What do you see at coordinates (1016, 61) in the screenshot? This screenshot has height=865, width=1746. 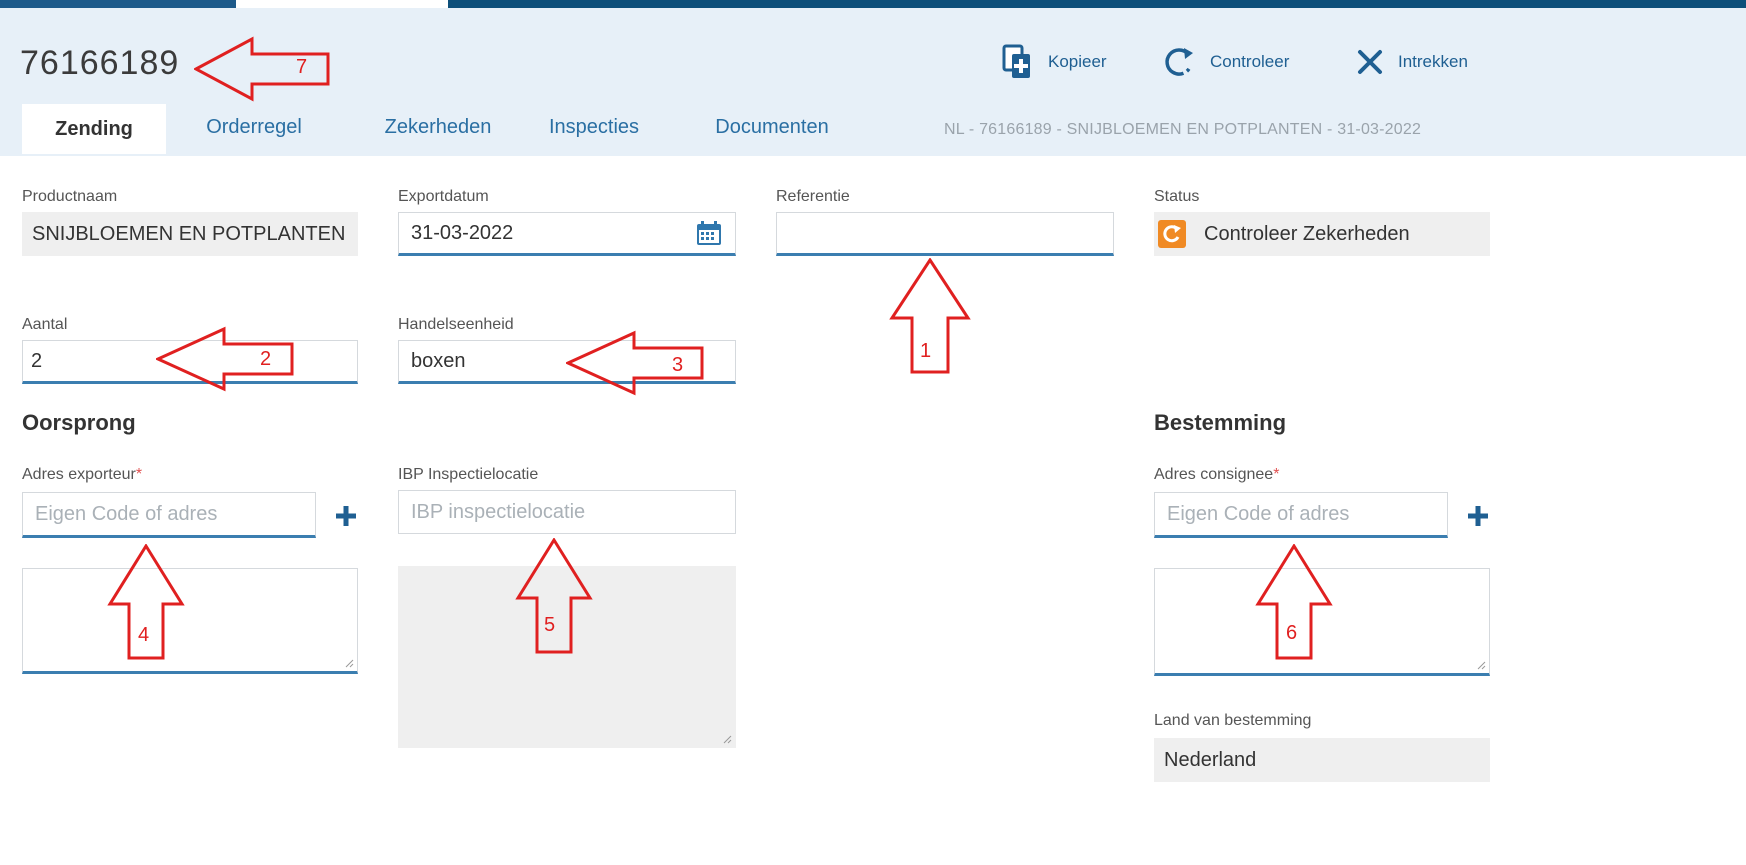 I see `copy-icon` at bounding box center [1016, 61].